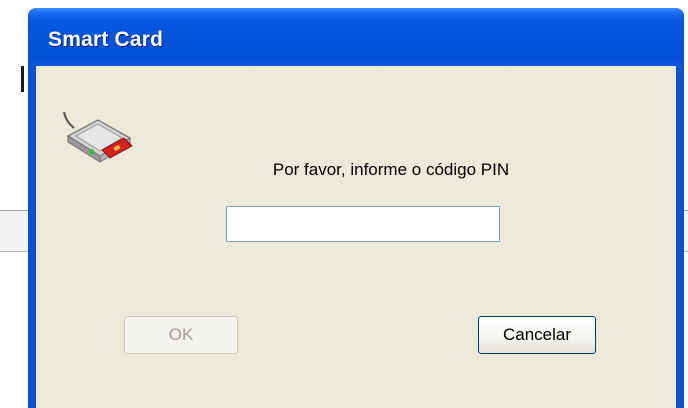 The width and height of the screenshot is (688, 408). I want to click on pin-prompt: Por favor, informe o código PIN, so click(391, 169).